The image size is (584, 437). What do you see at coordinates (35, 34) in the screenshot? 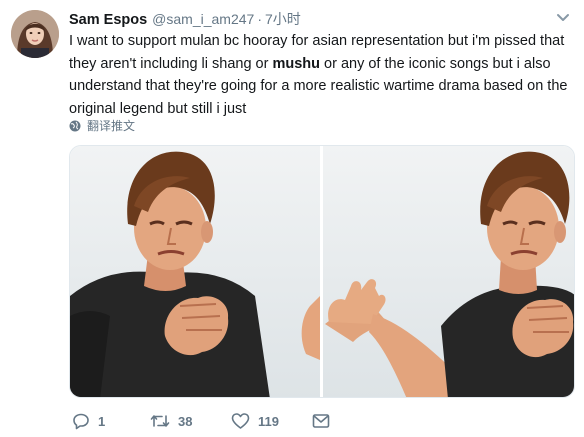
I see `avatar` at bounding box center [35, 34].